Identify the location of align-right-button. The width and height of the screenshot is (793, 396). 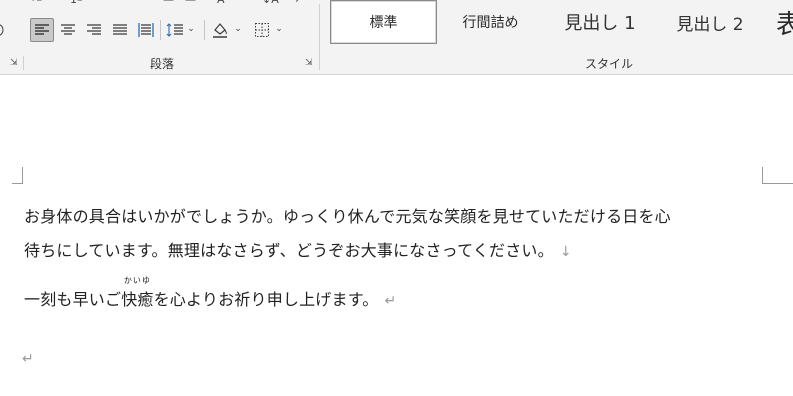
(94, 30).